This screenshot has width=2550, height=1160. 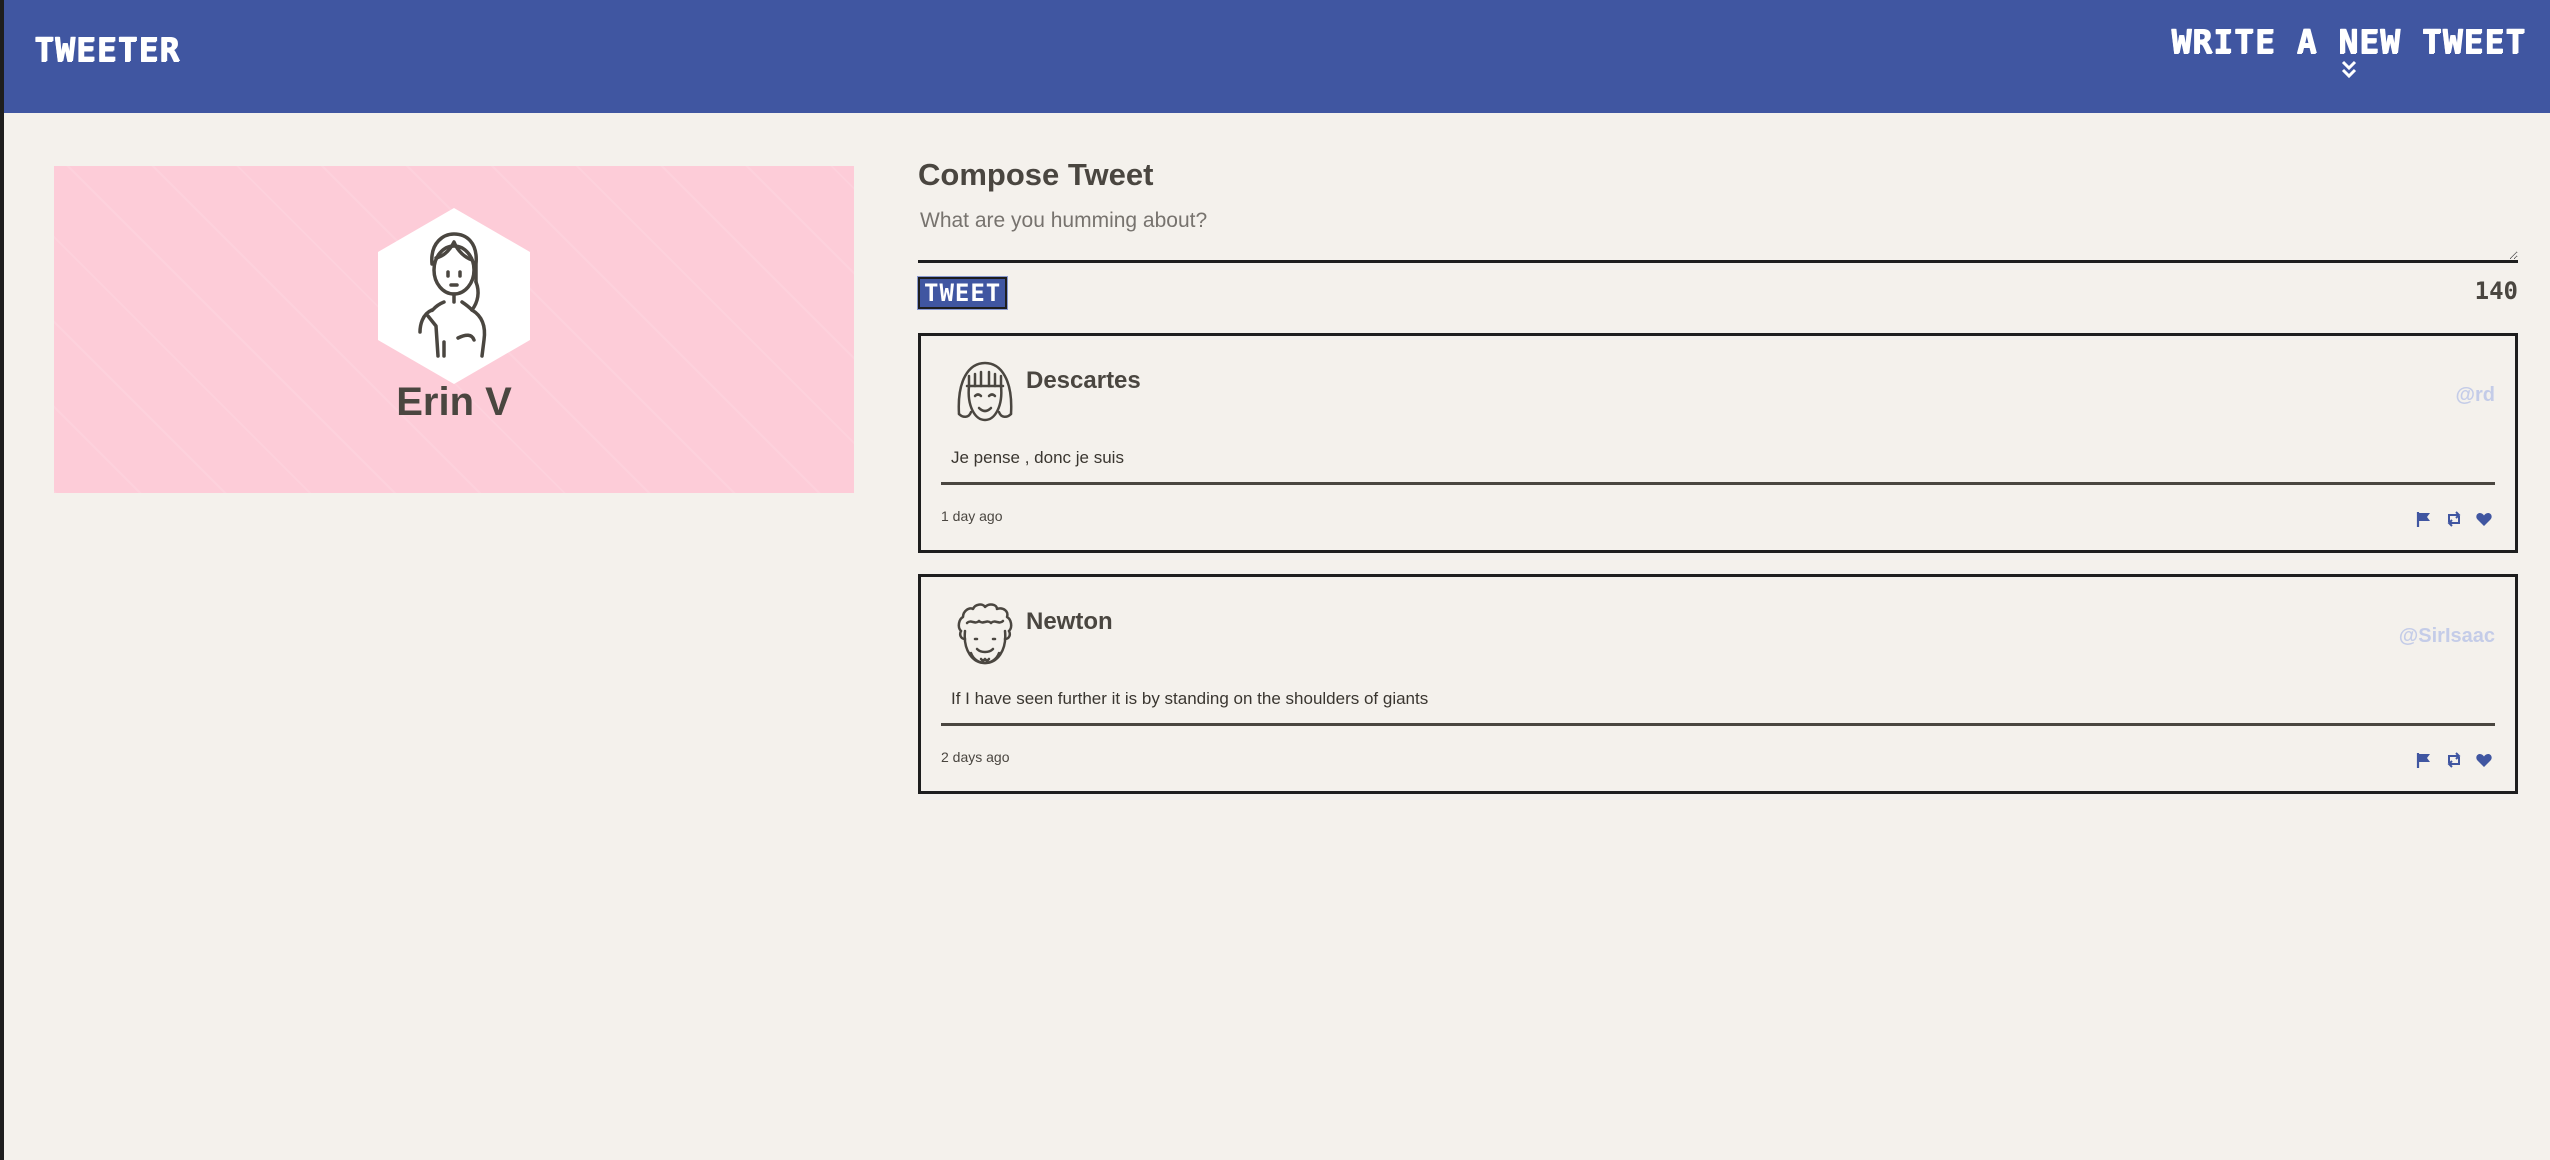 What do you see at coordinates (1717, 294) in the screenshot?
I see `compose-actions: TWEET 140` at bounding box center [1717, 294].